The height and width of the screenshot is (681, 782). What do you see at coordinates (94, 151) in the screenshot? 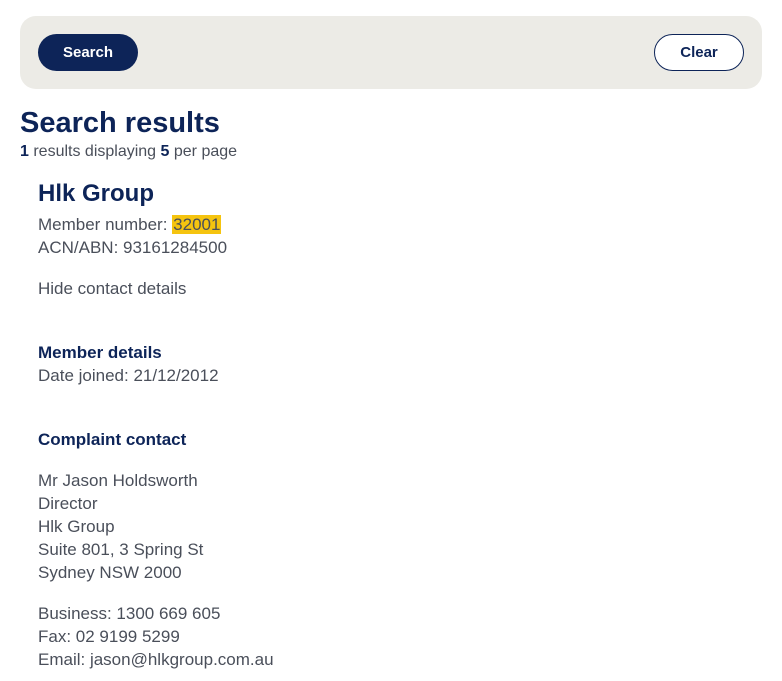
I see `results-count-suffix: results displaying` at bounding box center [94, 151].